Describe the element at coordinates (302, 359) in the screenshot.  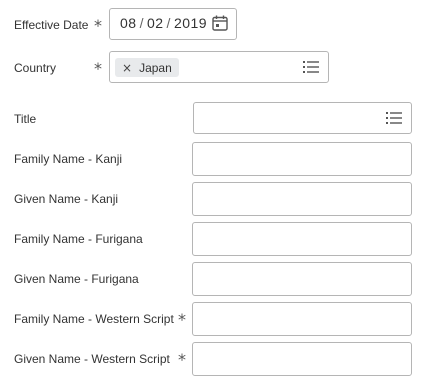
I see `given-name-western-input` at that location.